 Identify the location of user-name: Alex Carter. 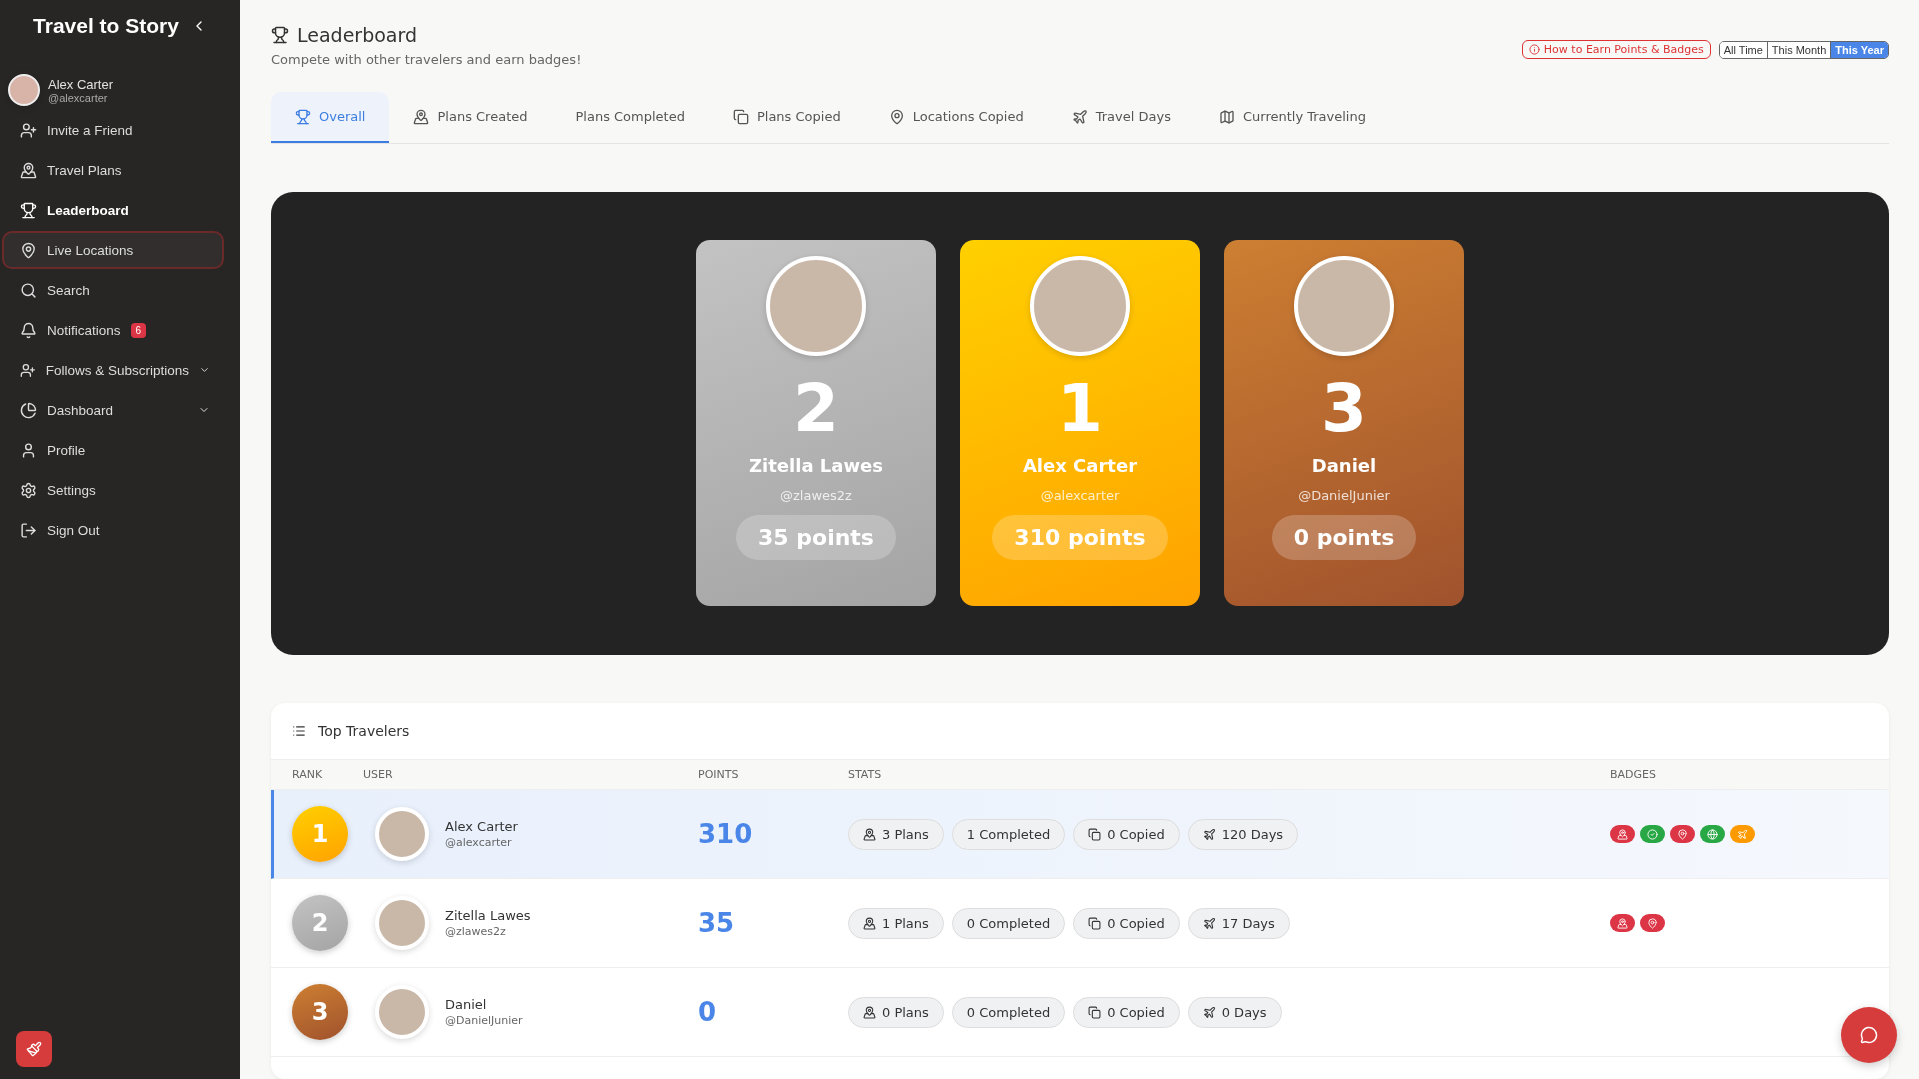
(81, 84).